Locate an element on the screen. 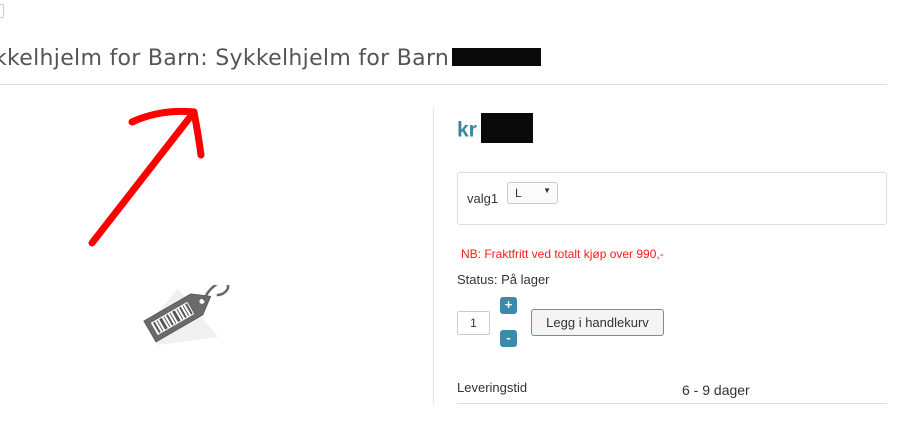 The image size is (908, 434). column-divider is located at coordinates (433, 256).